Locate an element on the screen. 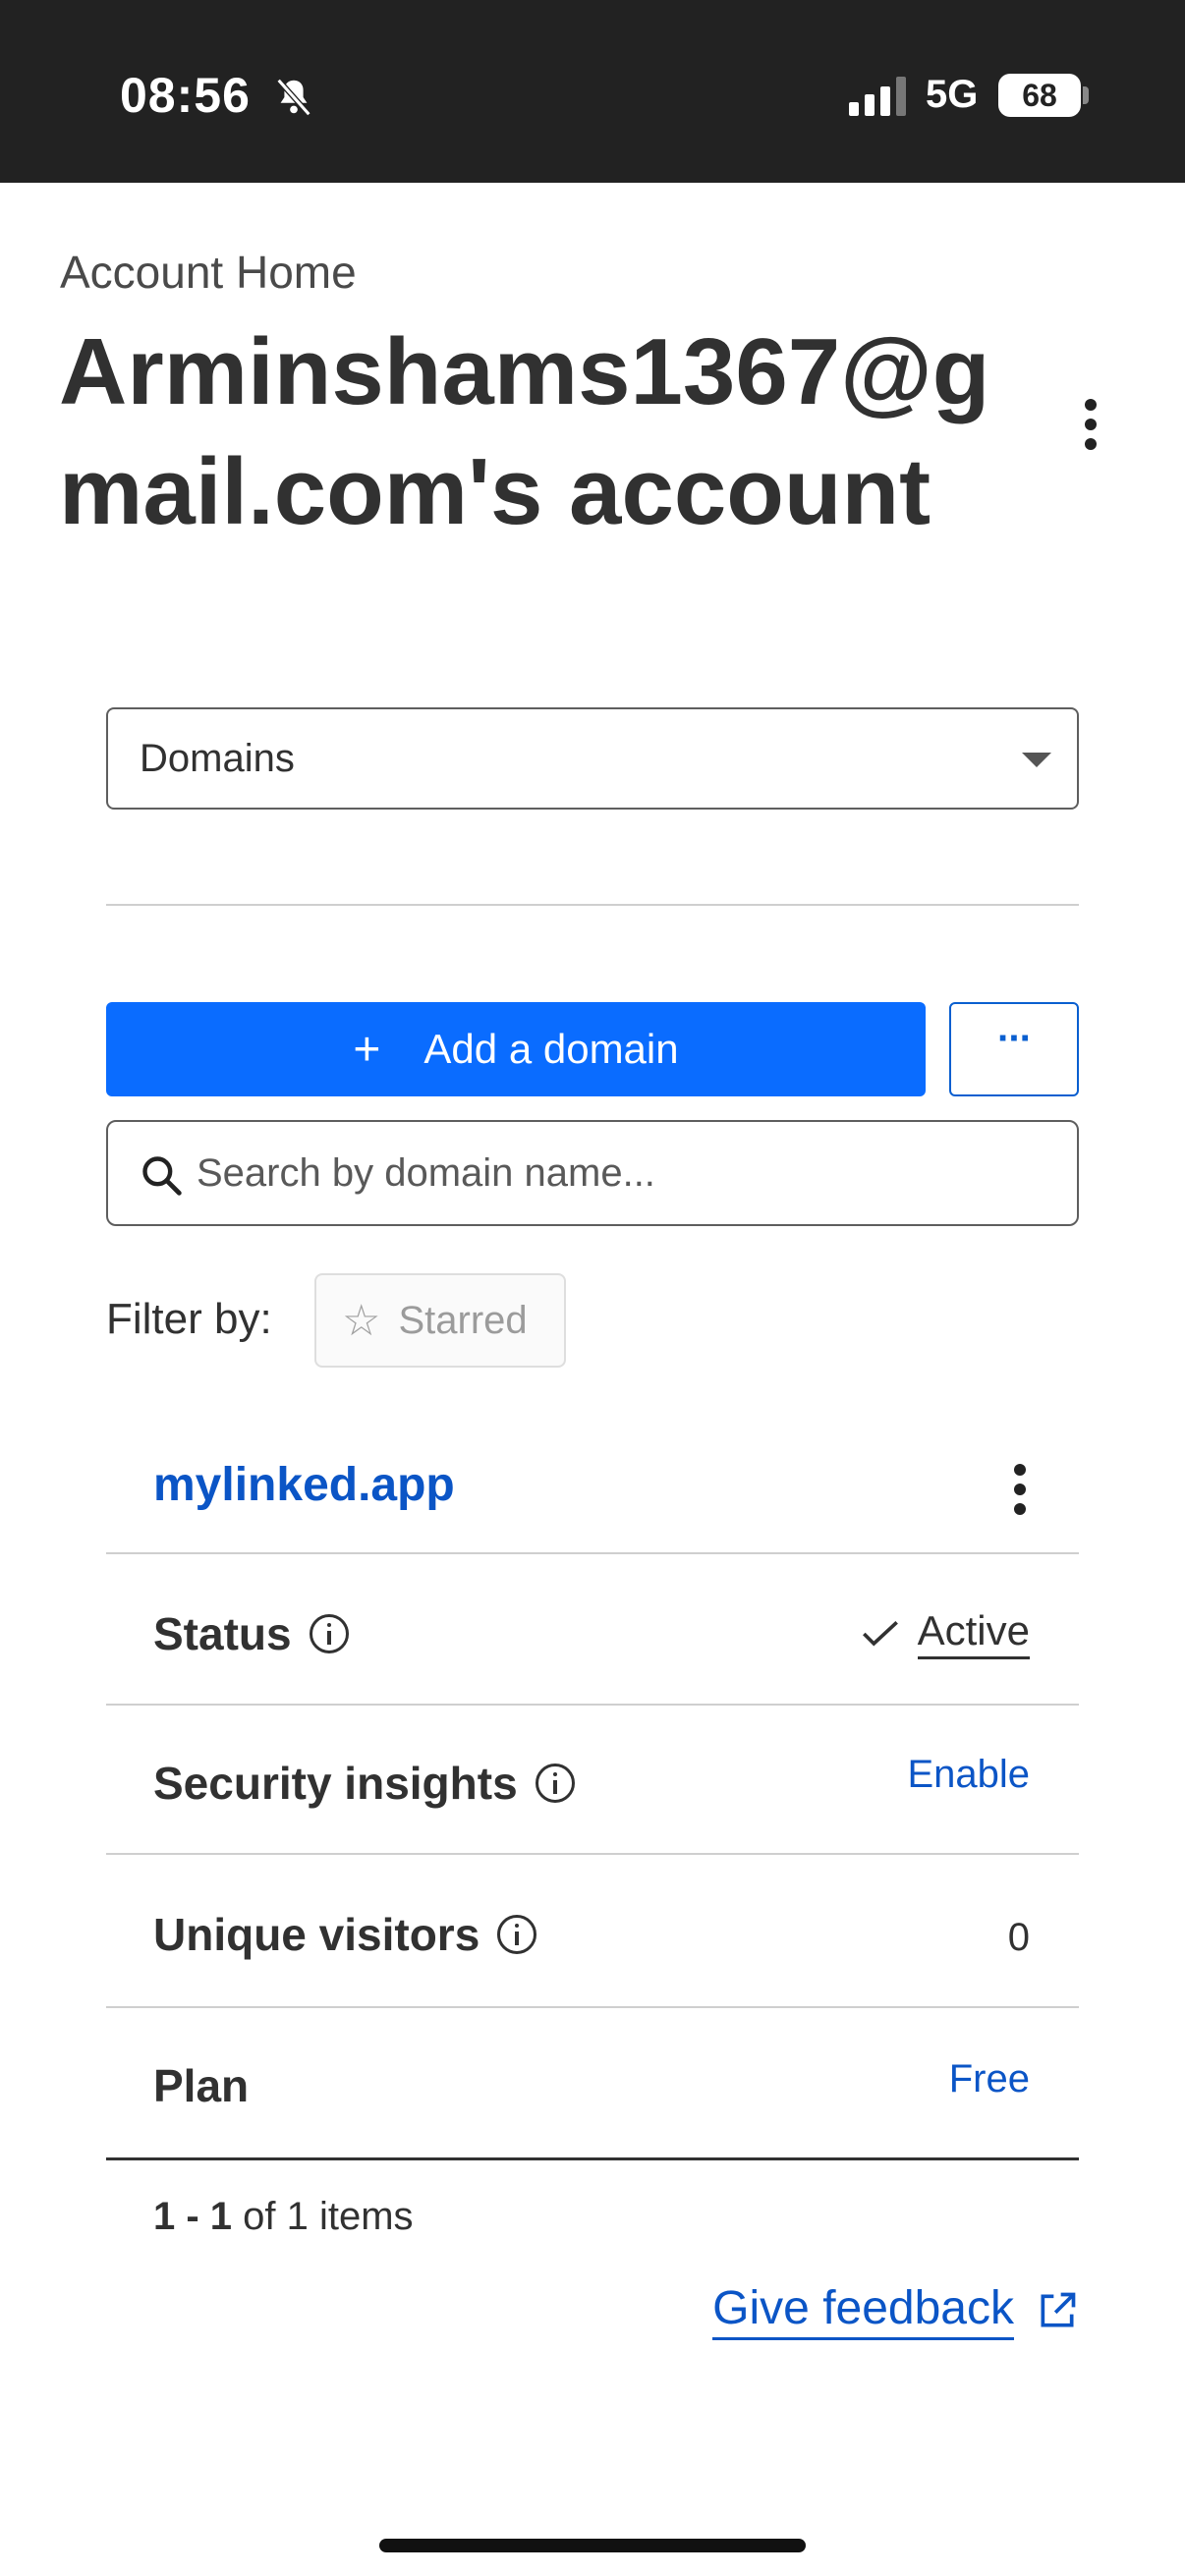  starred-filter-button: ☆ Starred is located at coordinates (440, 1320).